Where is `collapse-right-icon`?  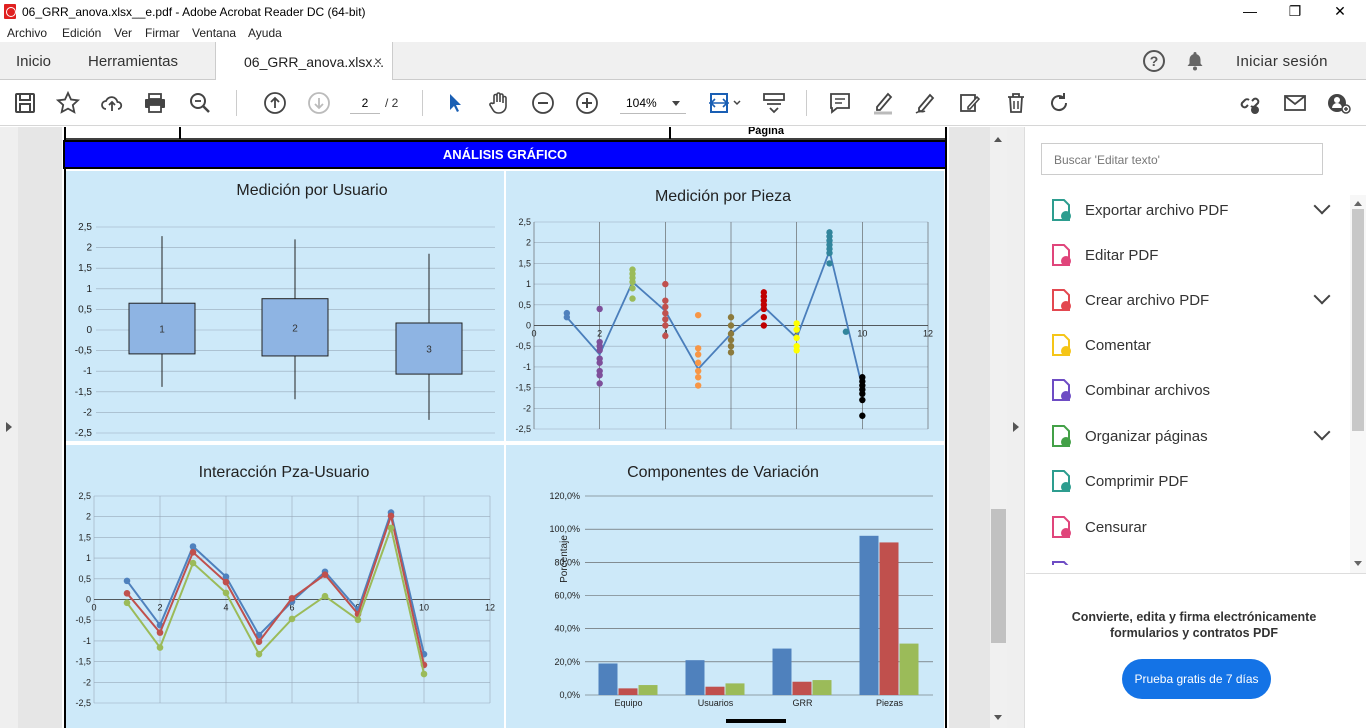
collapse-right-icon is located at coordinates (1018, 427).